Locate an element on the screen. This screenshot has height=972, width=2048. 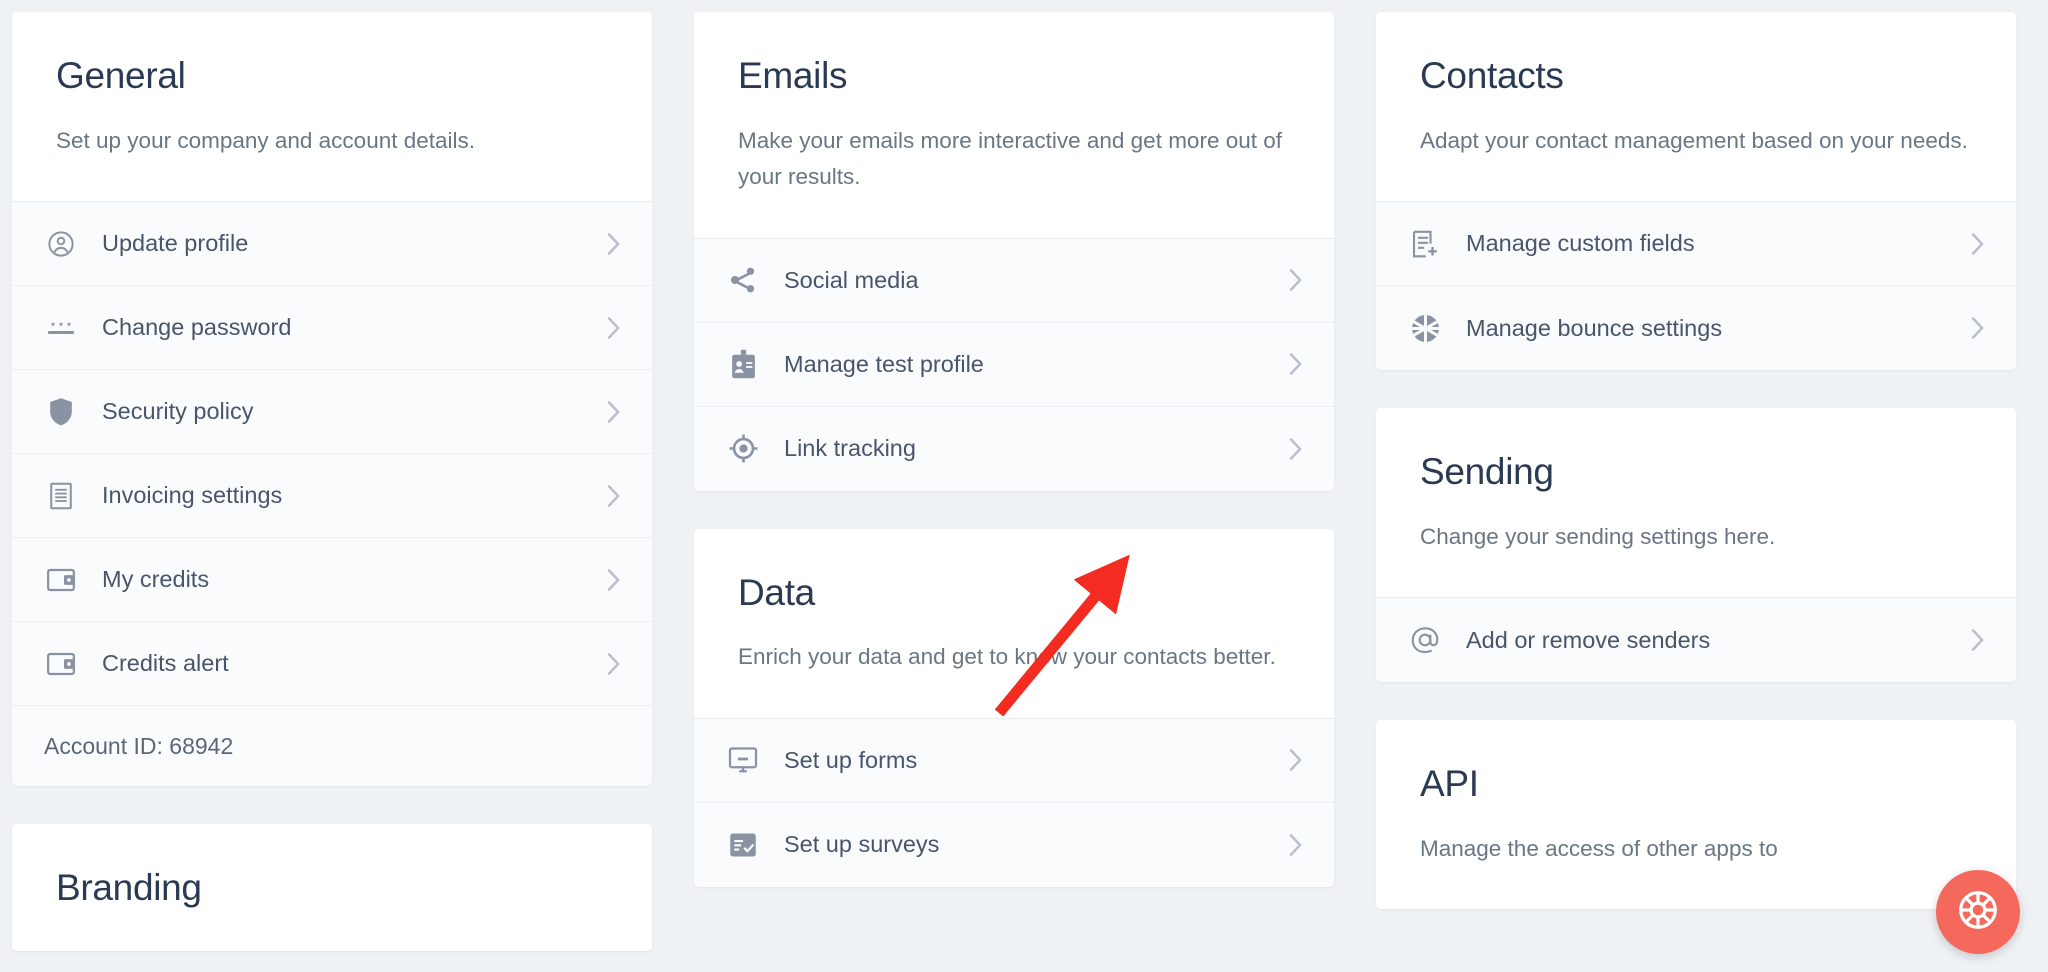
list-item-label: Add or remove senders is located at coordinates (1588, 639).